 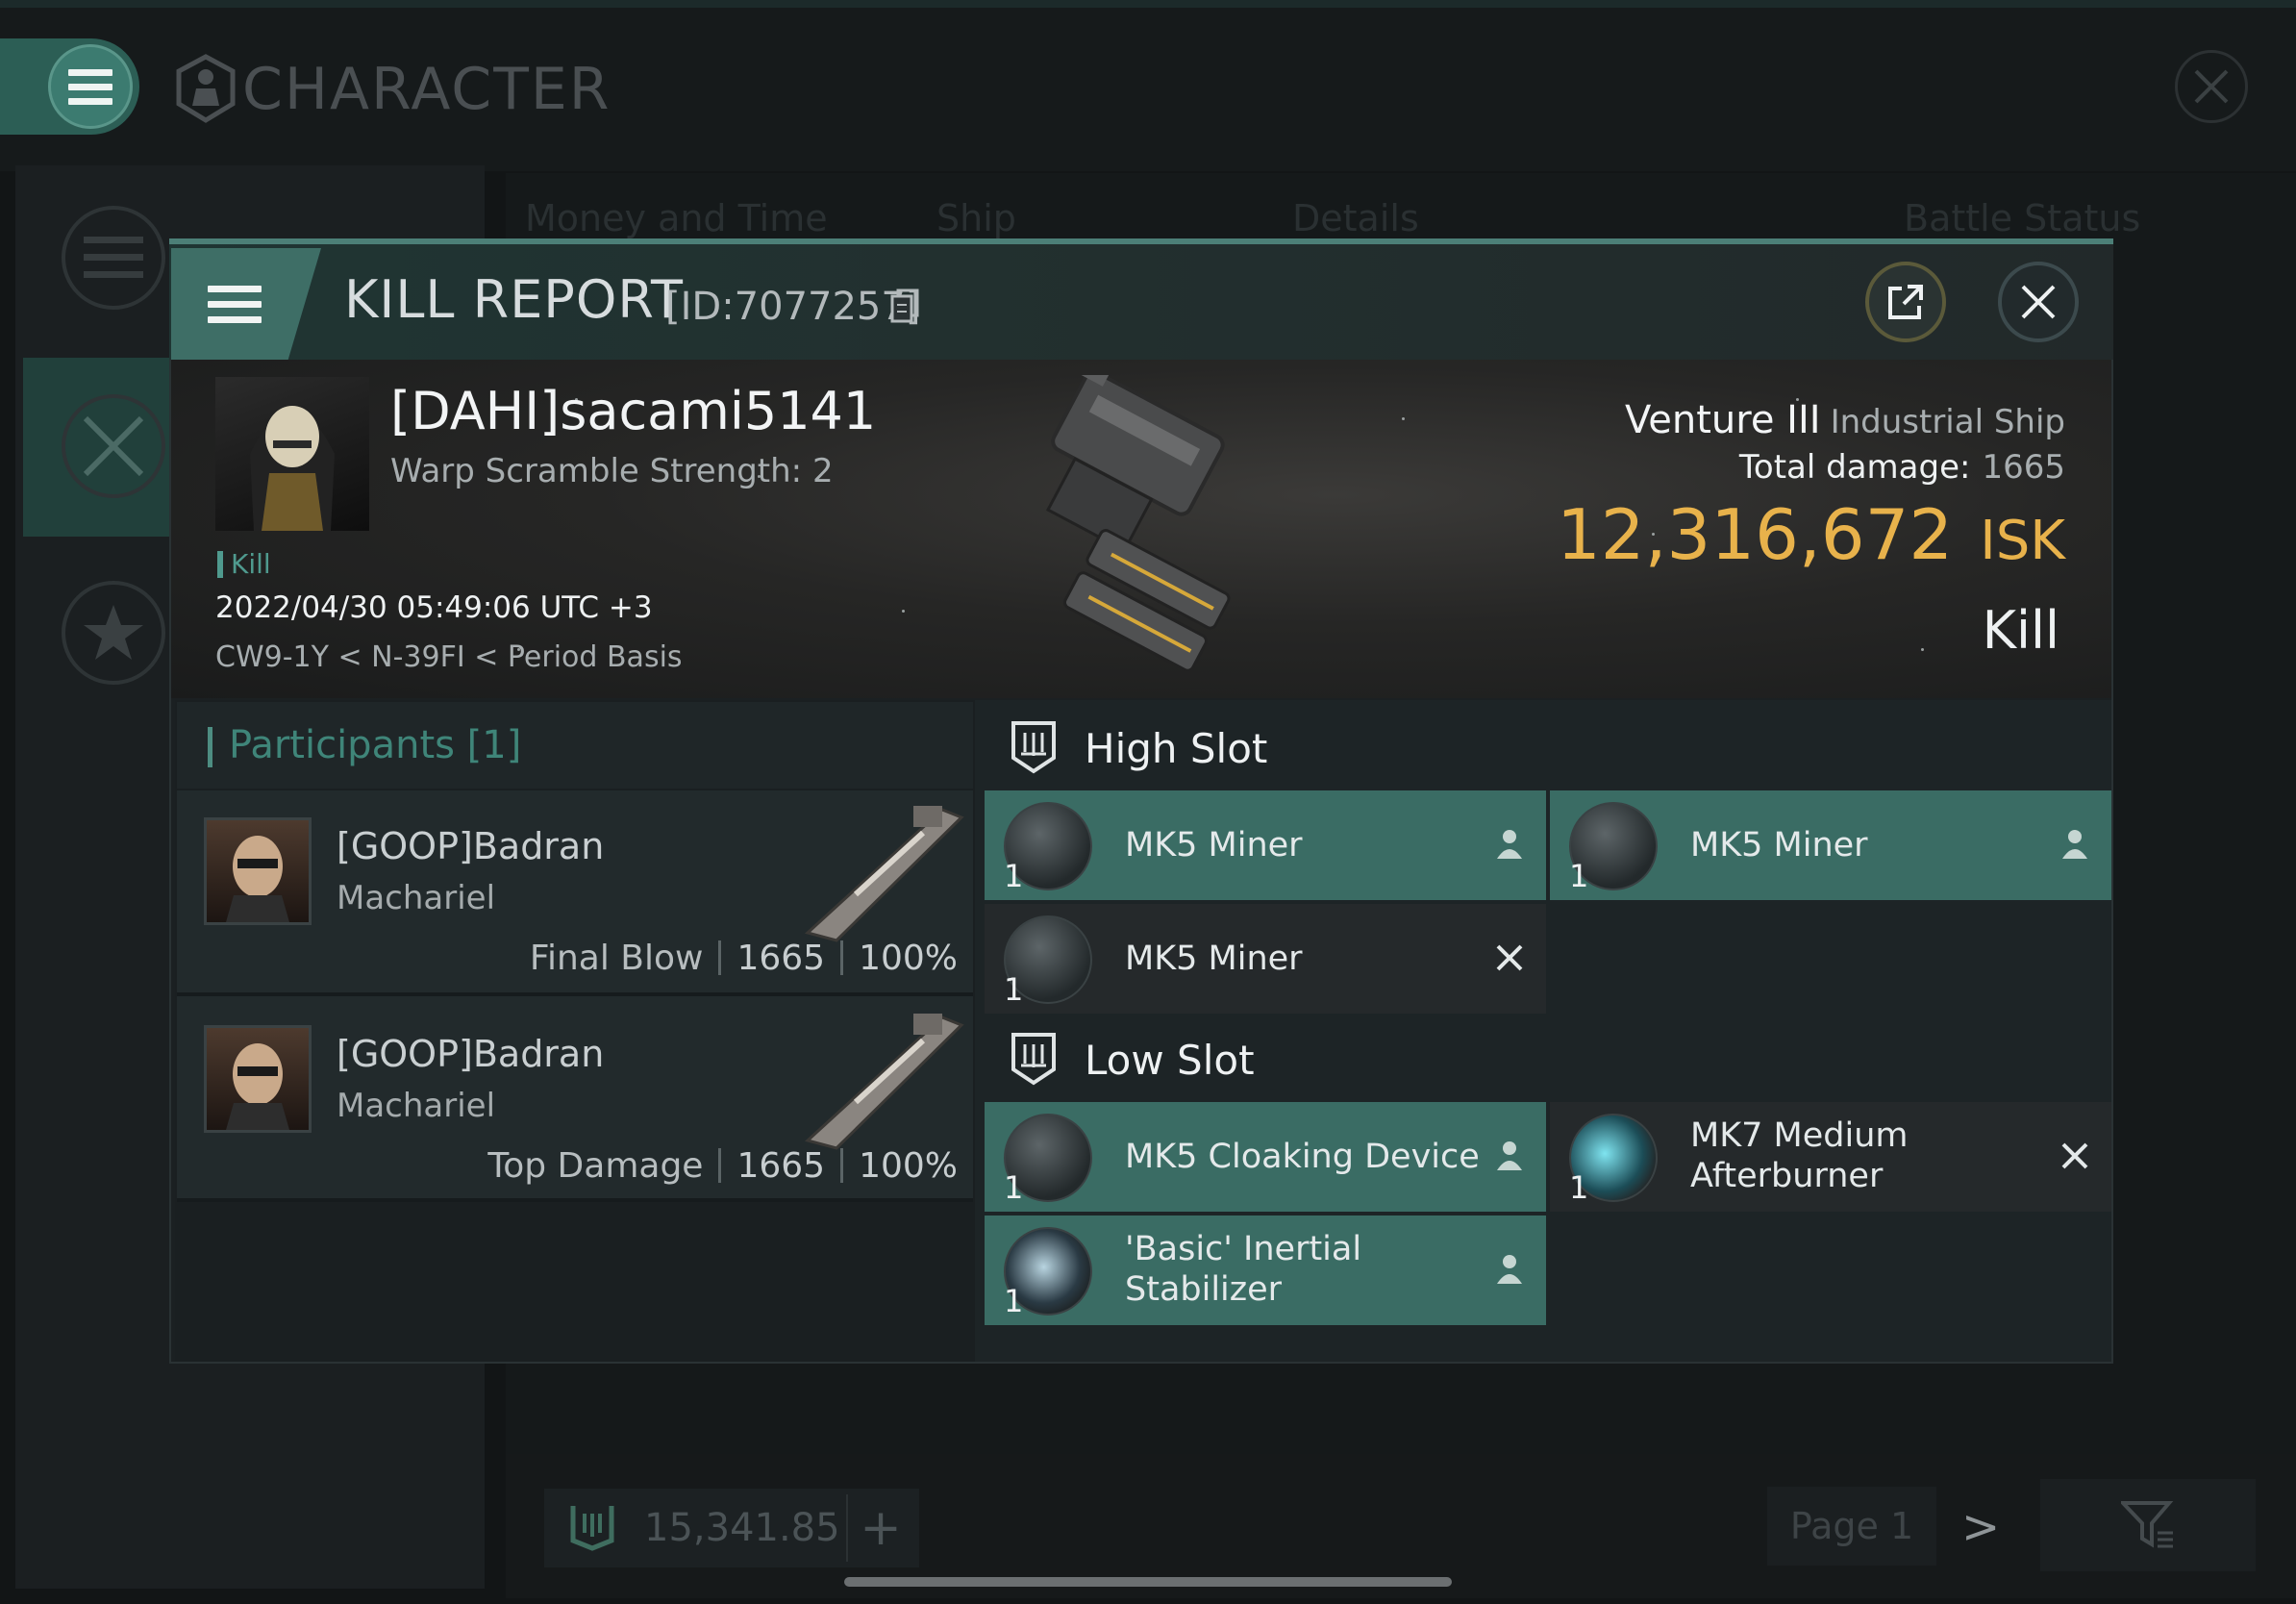 I want to click on isk-value-line: 12,316,672 ISK, so click(x=1811, y=534).